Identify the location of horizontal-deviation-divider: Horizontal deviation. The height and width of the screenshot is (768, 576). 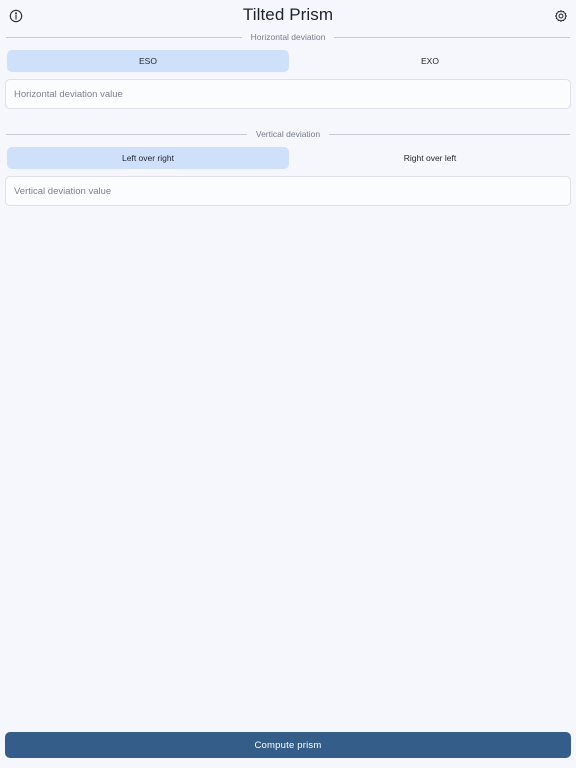
(288, 37).